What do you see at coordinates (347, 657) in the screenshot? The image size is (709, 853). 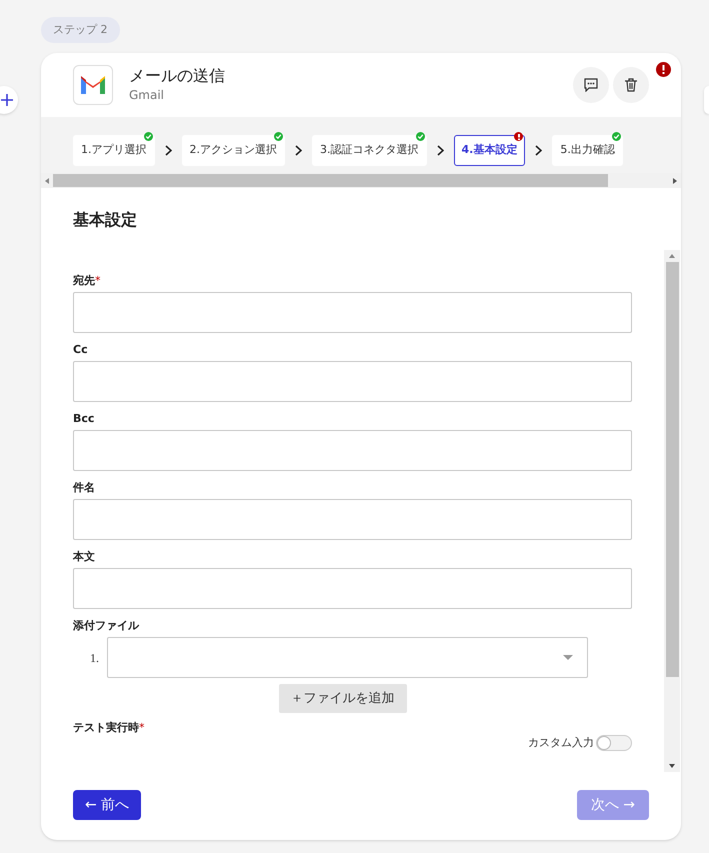 I see `file-select-field` at bounding box center [347, 657].